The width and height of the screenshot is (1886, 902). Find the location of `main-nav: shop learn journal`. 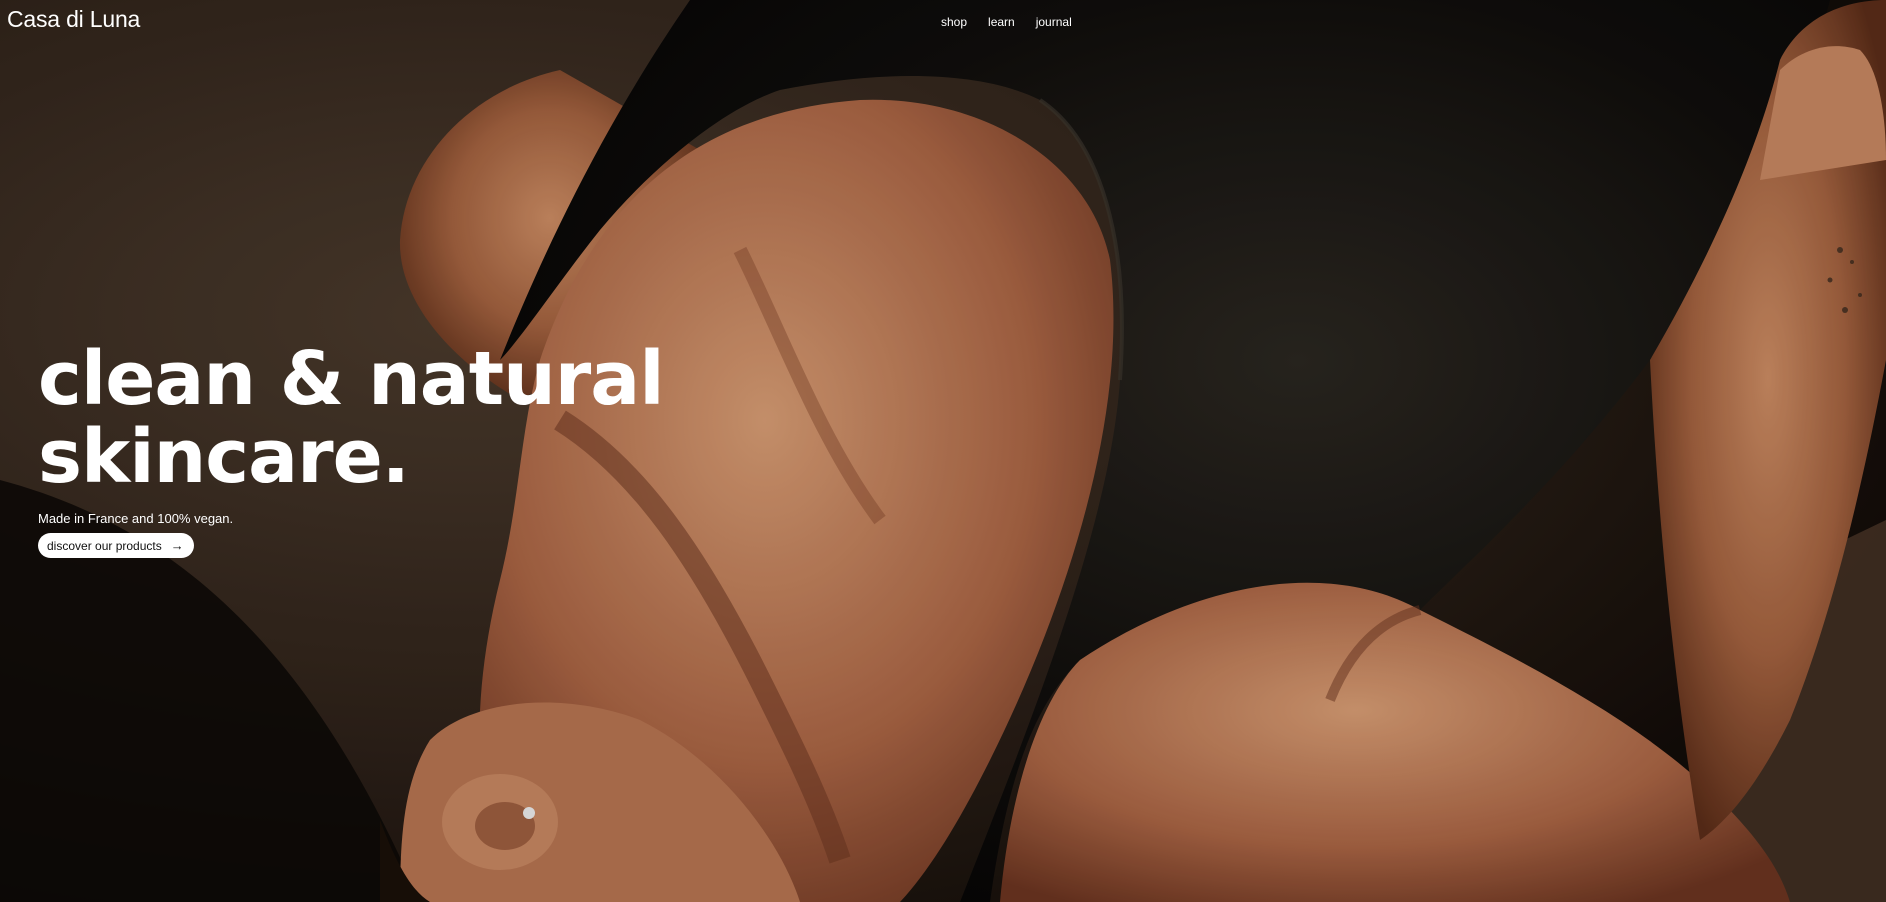

main-nav: shop learn journal is located at coordinates (1006, 22).